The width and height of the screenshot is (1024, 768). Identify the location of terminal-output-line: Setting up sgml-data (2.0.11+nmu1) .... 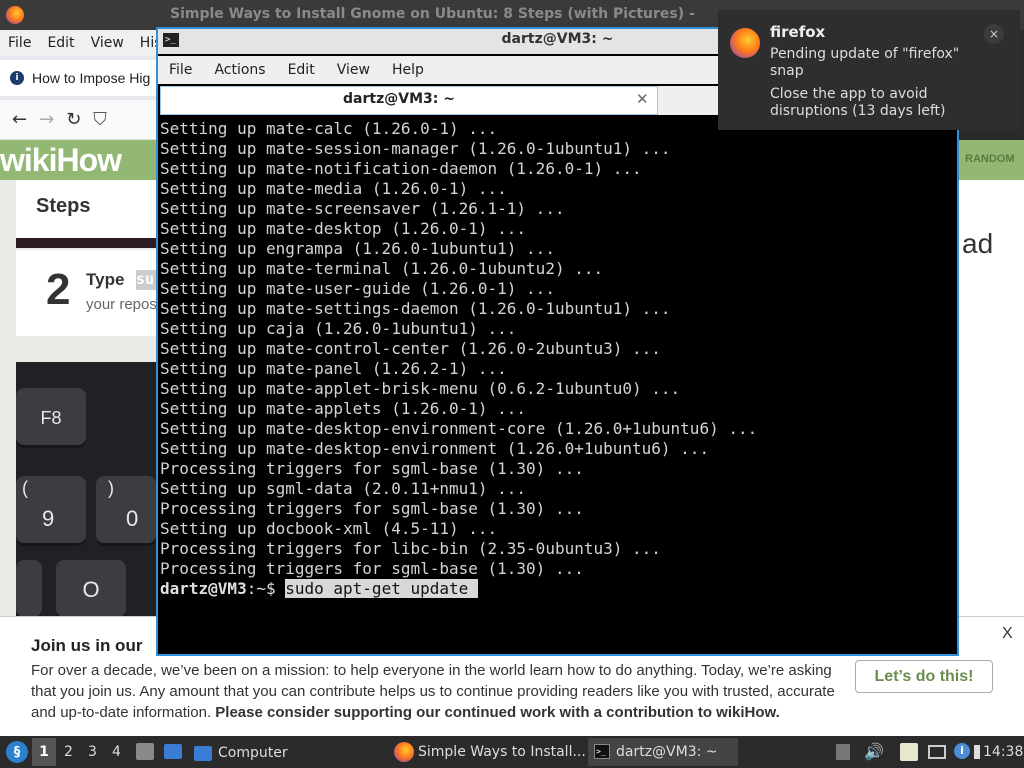
(343, 488).